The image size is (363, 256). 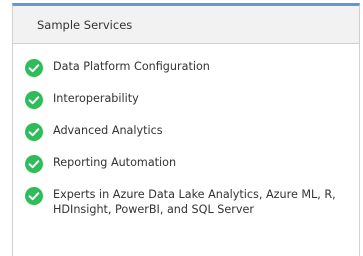 I want to click on list-item: Reporting Automation, so click(x=192, y=163).